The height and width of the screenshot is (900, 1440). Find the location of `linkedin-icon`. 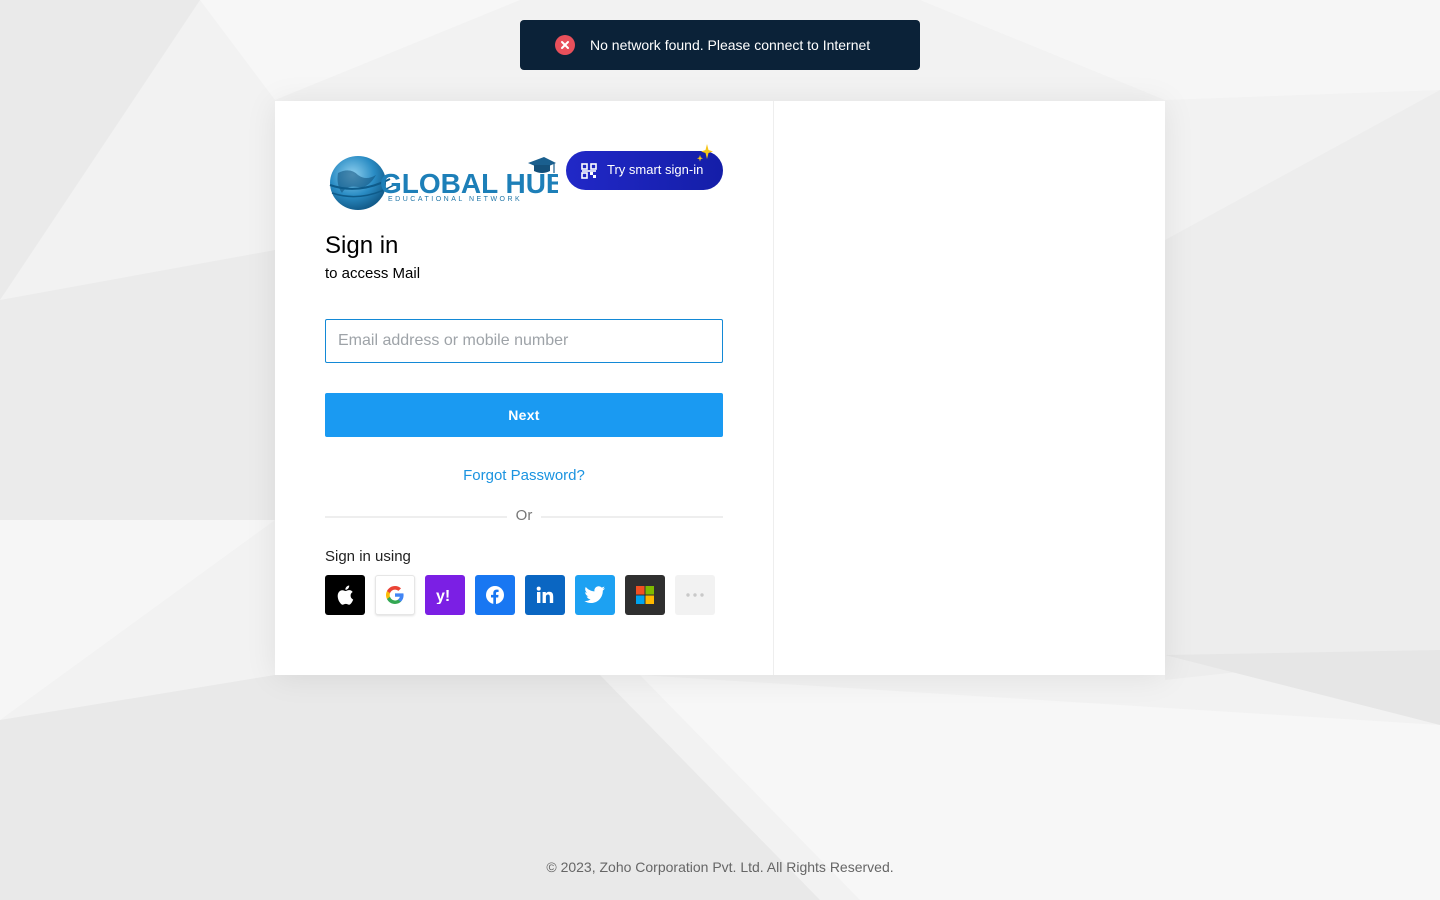

linkedin-icon is located at coordinates (545, 594).